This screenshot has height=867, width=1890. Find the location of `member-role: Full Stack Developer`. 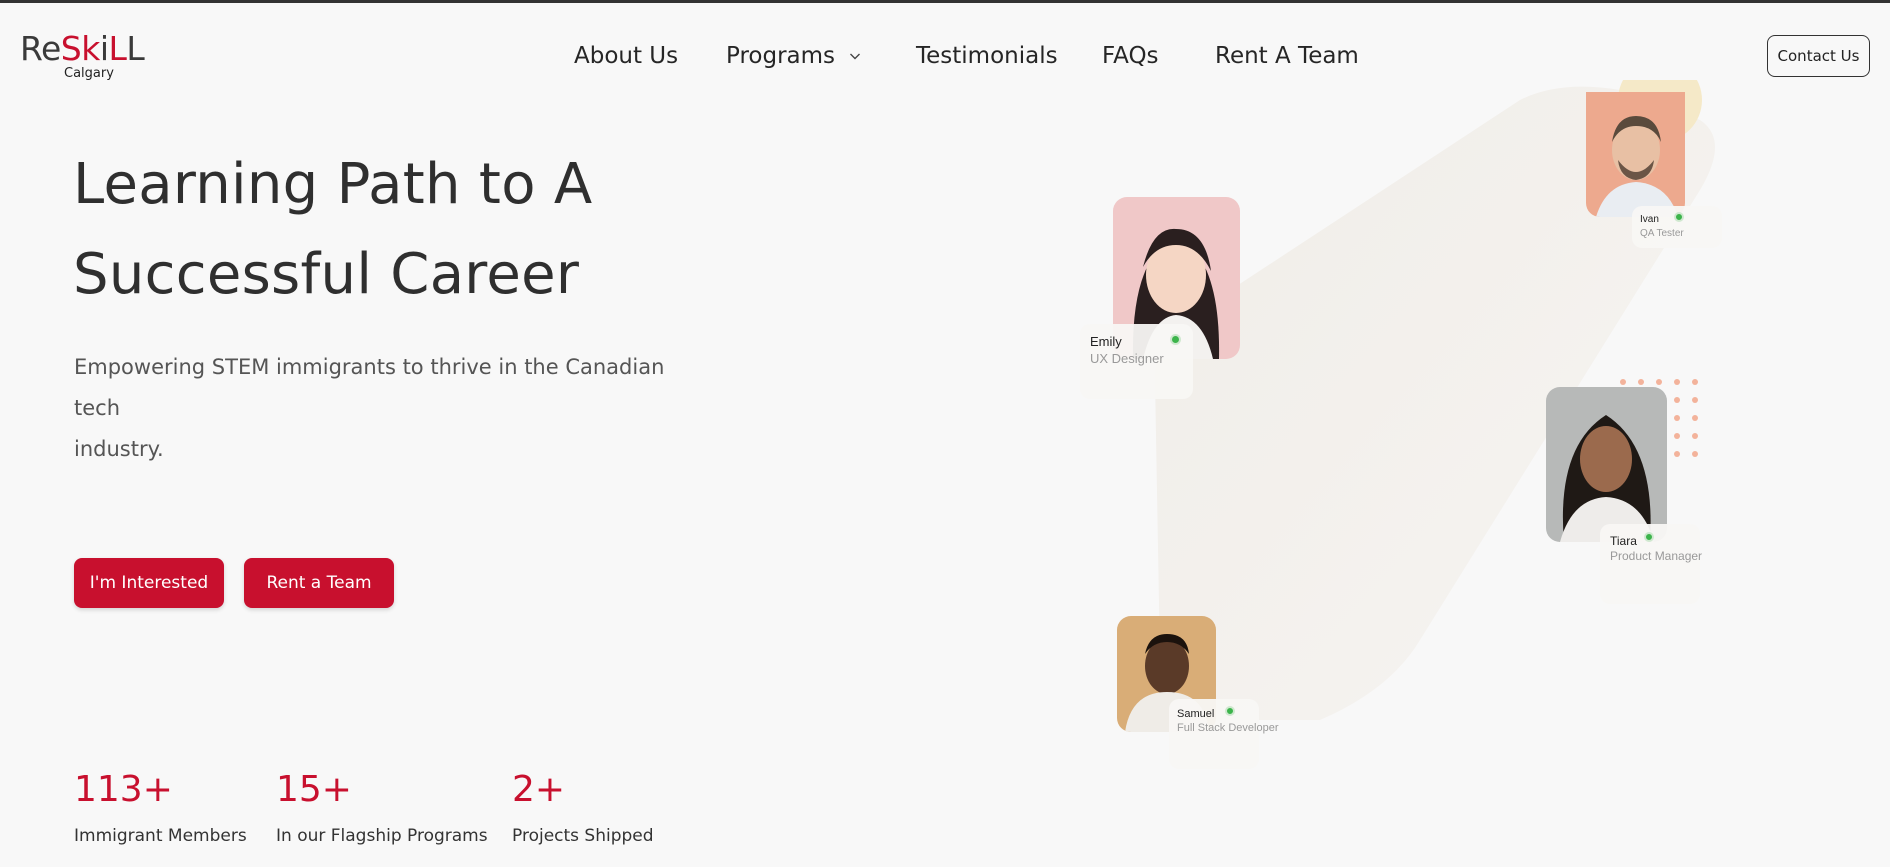

member-role: Full Stack Developer is located at coordinates (1228, 728).